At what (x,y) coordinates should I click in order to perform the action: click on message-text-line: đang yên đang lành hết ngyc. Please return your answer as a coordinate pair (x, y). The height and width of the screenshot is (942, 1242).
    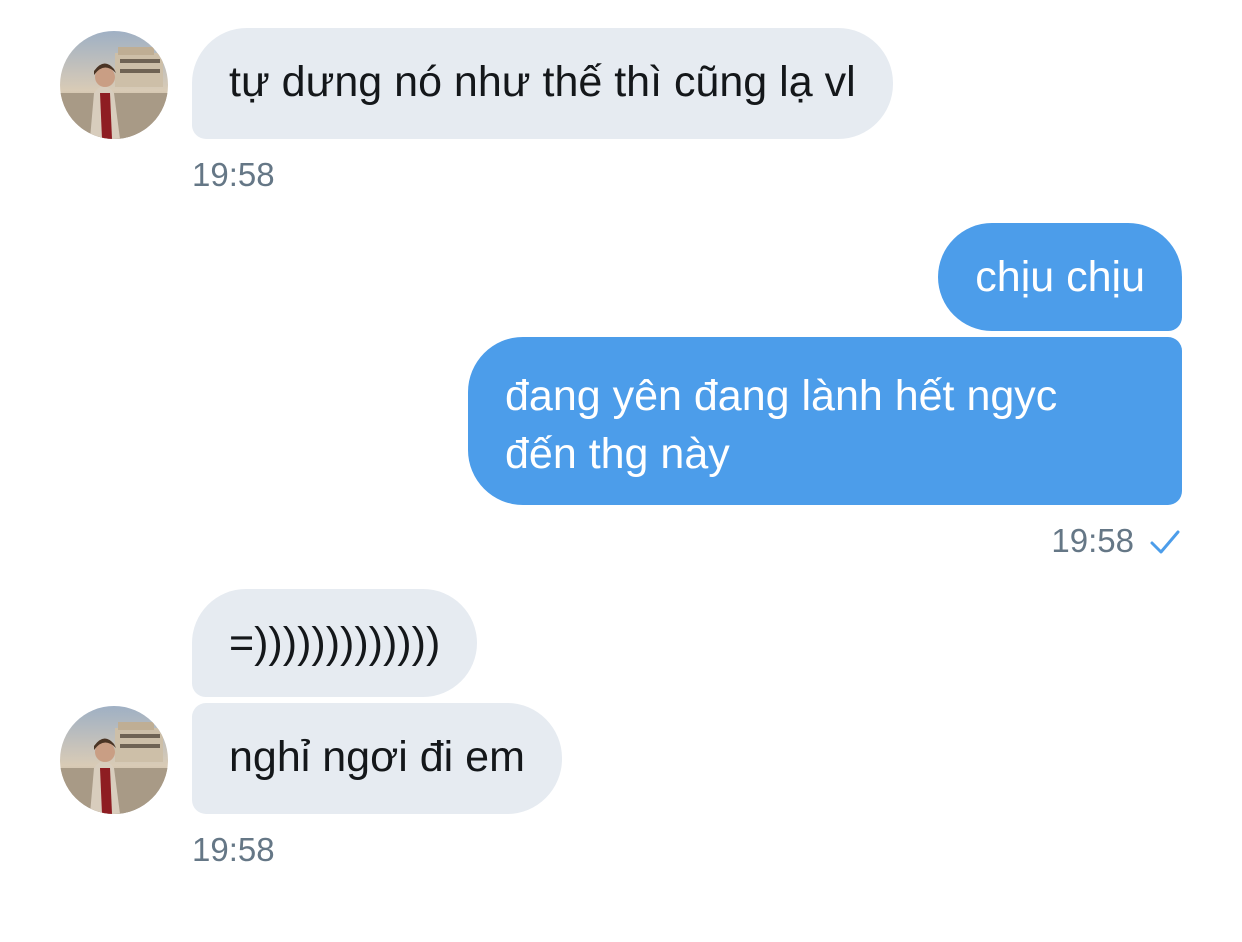
    Looking at the image, I should click on (781, 396).